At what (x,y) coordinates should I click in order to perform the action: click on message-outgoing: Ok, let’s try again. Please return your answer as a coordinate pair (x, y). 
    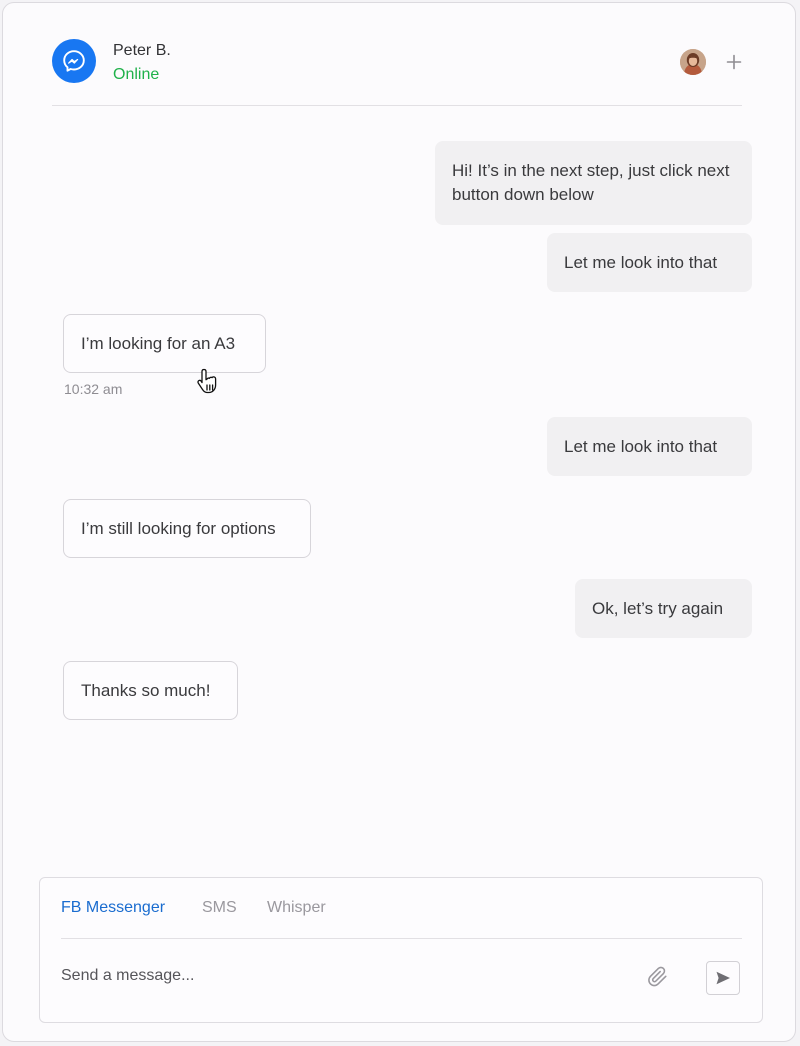
    Looking at the image, I should click on (663, 608).